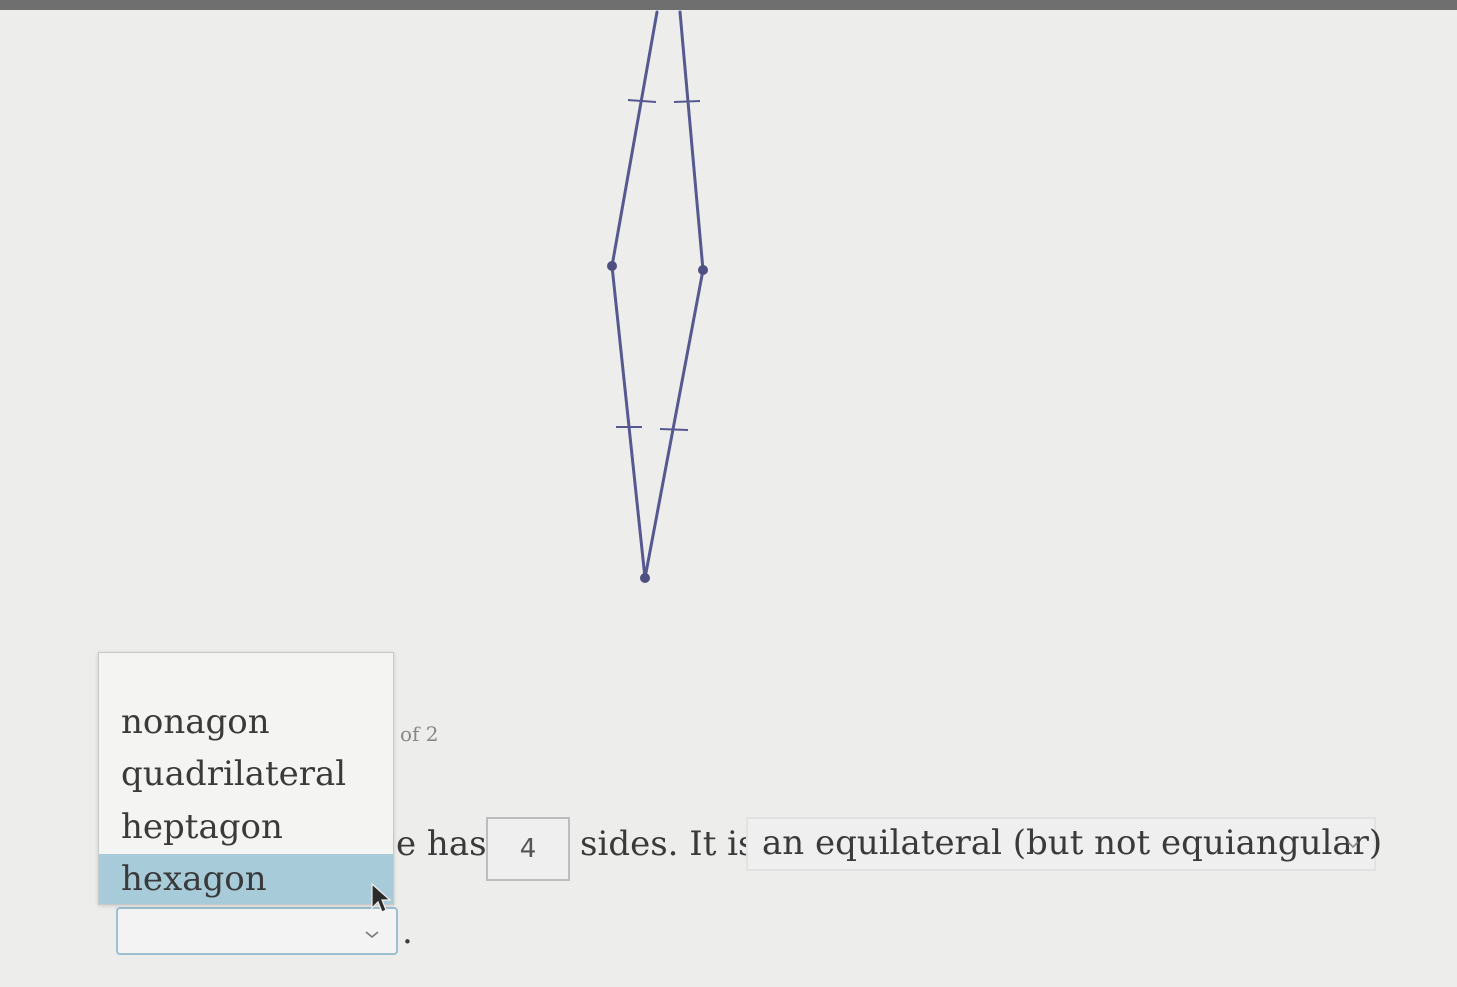 Image resolution: width=1457 pixels, height=987 pixels. Describe the element at coordinates (246, 722) in the screenshot. I see `dropdown-option-nonagon: nonagon` at that location.